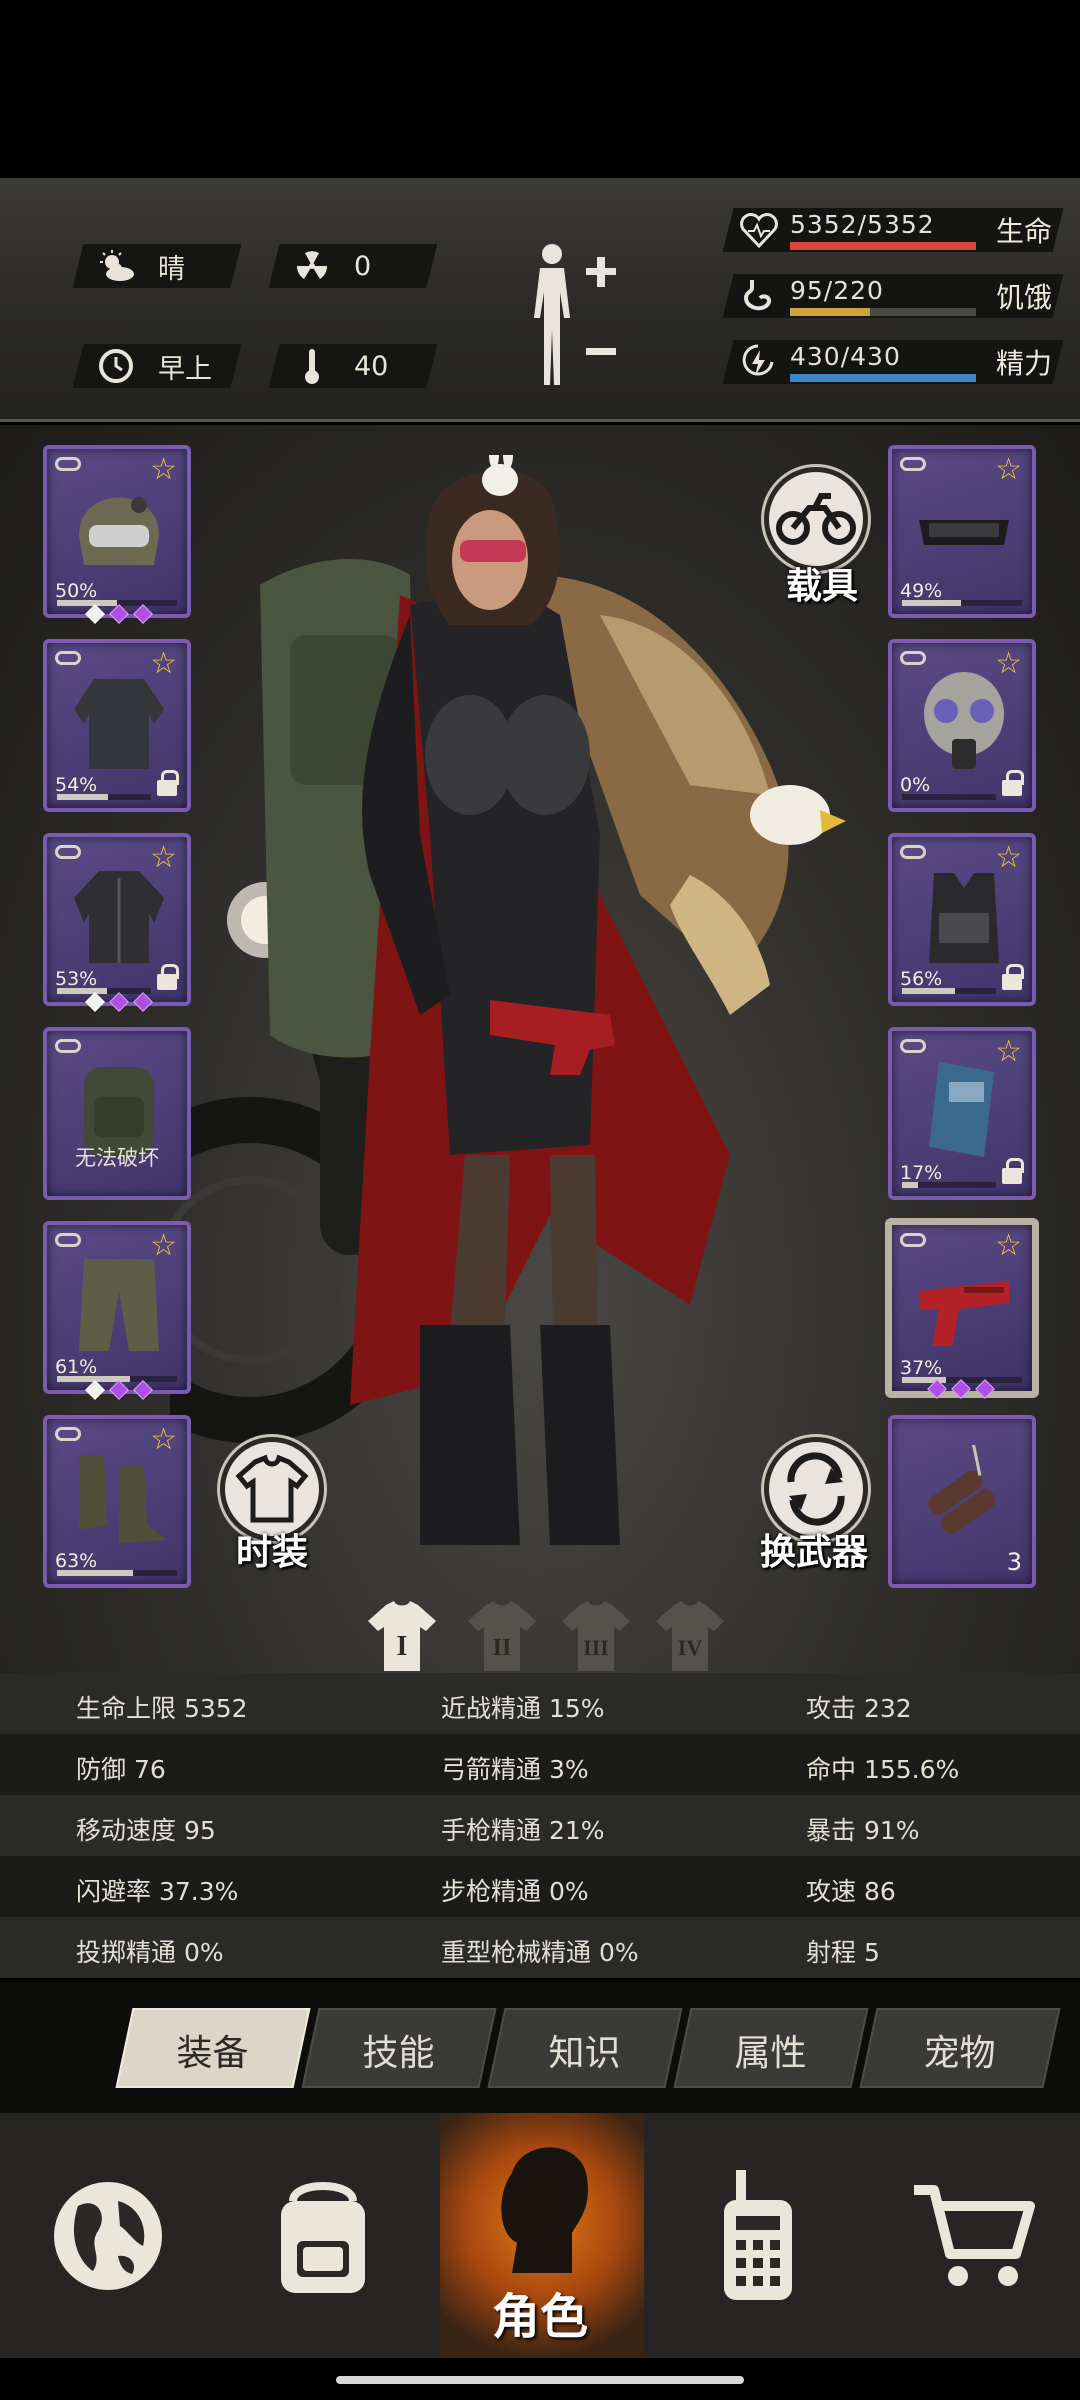 The height and width of the screenshot is (2400, 1080). Describe the element at coordinates (157, 266) in the screenshot. I see `weather-chip: 晴` at that location.